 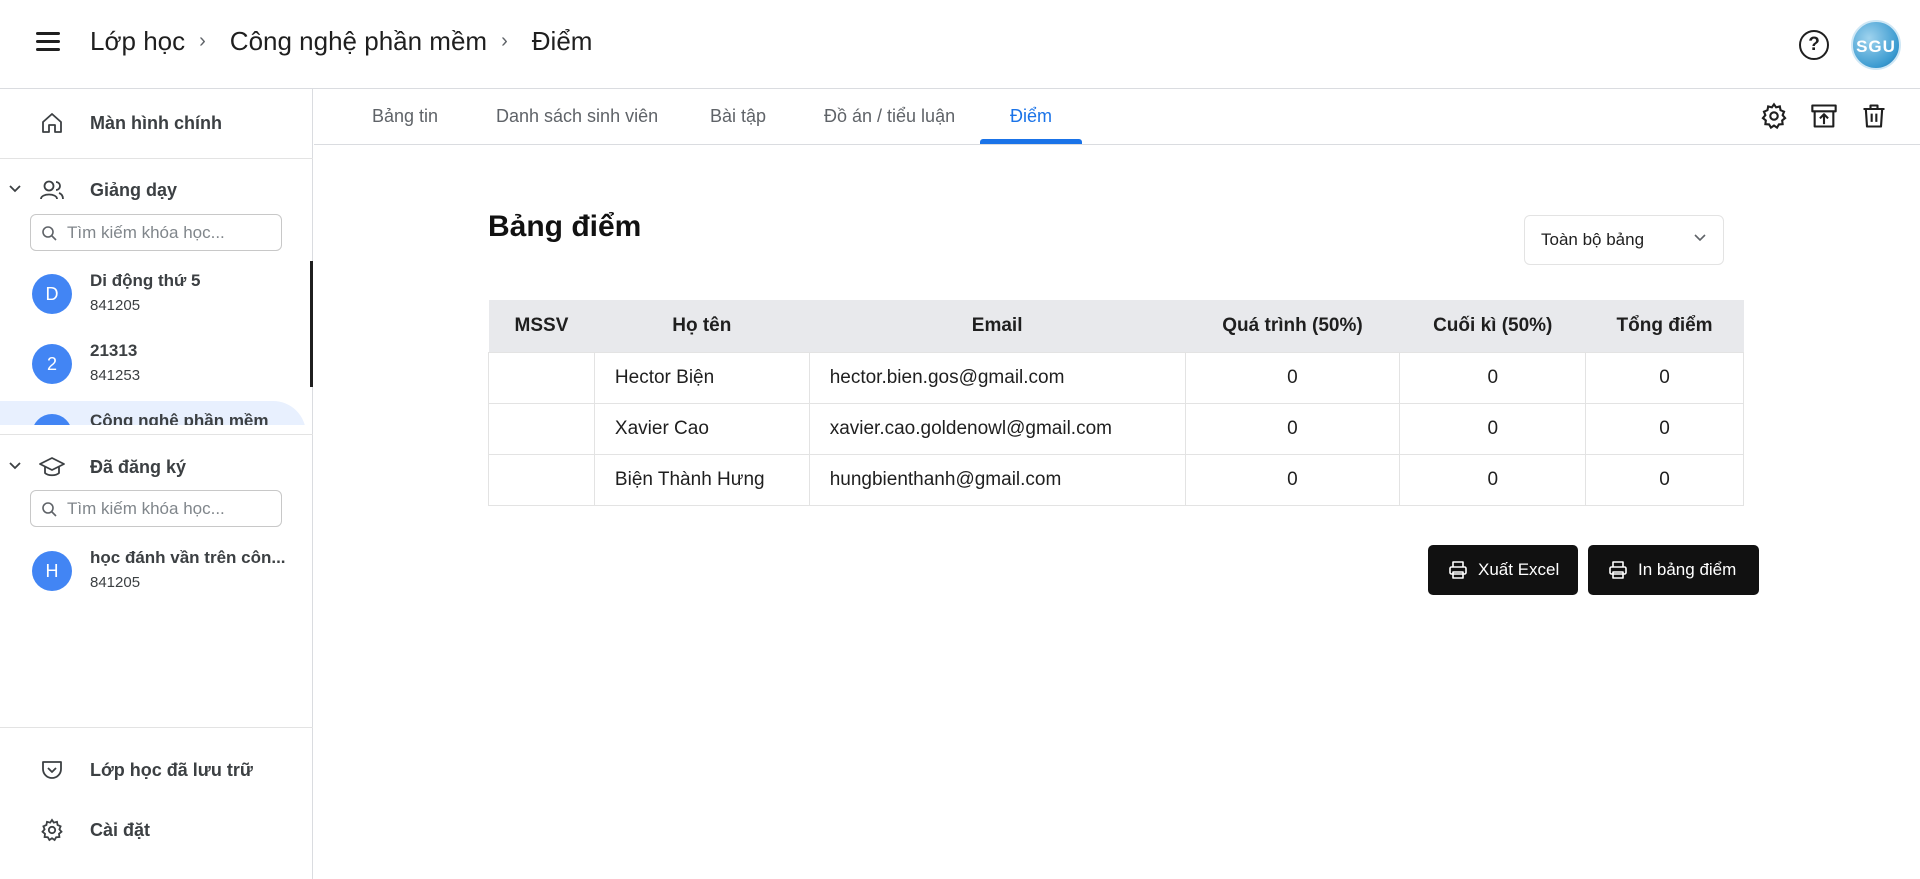 I want to click on print-grades-label: In bảng điểm, so click(x=1687, y=569).